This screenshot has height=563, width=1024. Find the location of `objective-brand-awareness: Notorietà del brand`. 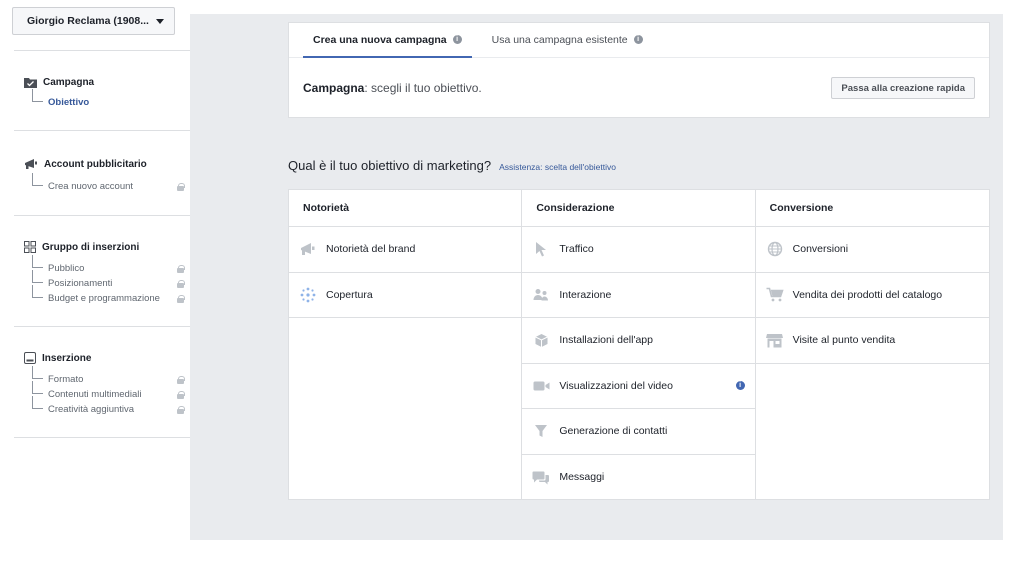

objective-brand-awareness: Notorietà del brand is located at coordinates (405, 250).